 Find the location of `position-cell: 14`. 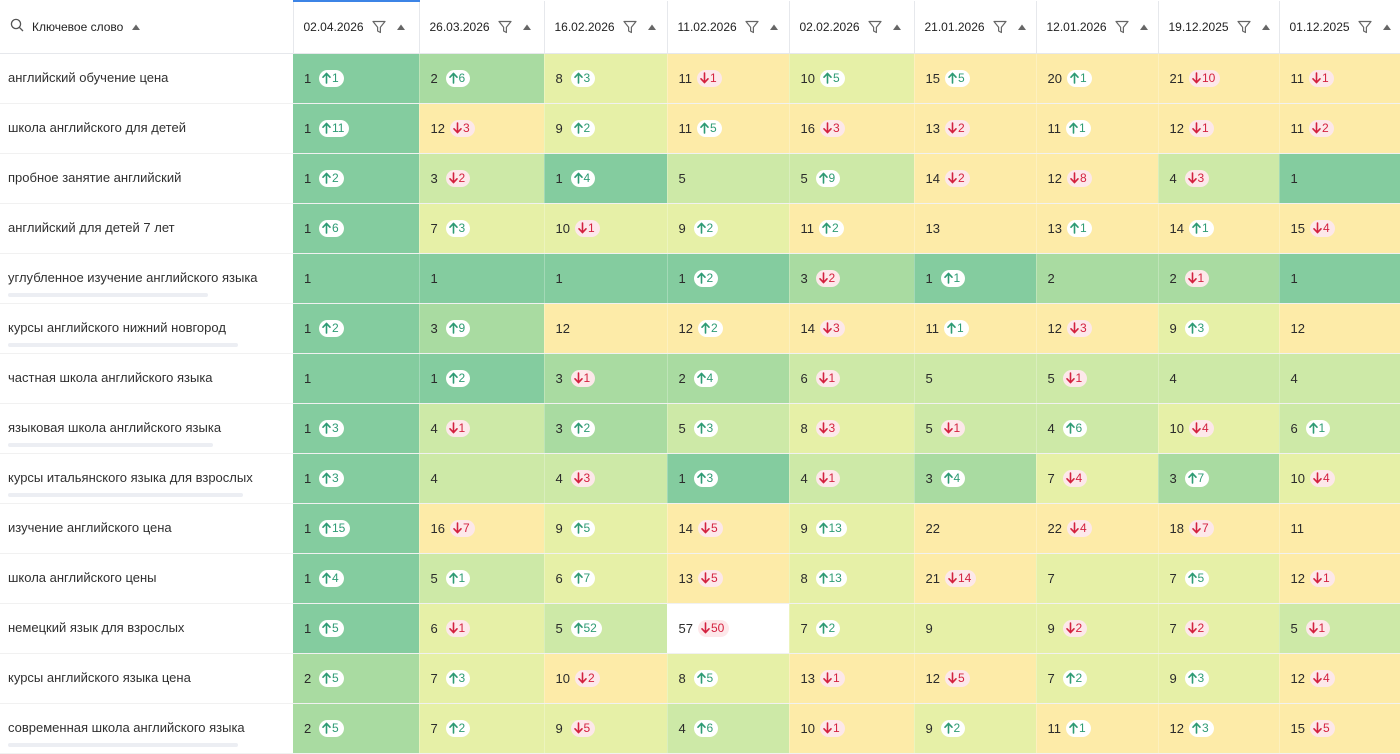

position-cell: 14 is located at coordinates (356, 578).